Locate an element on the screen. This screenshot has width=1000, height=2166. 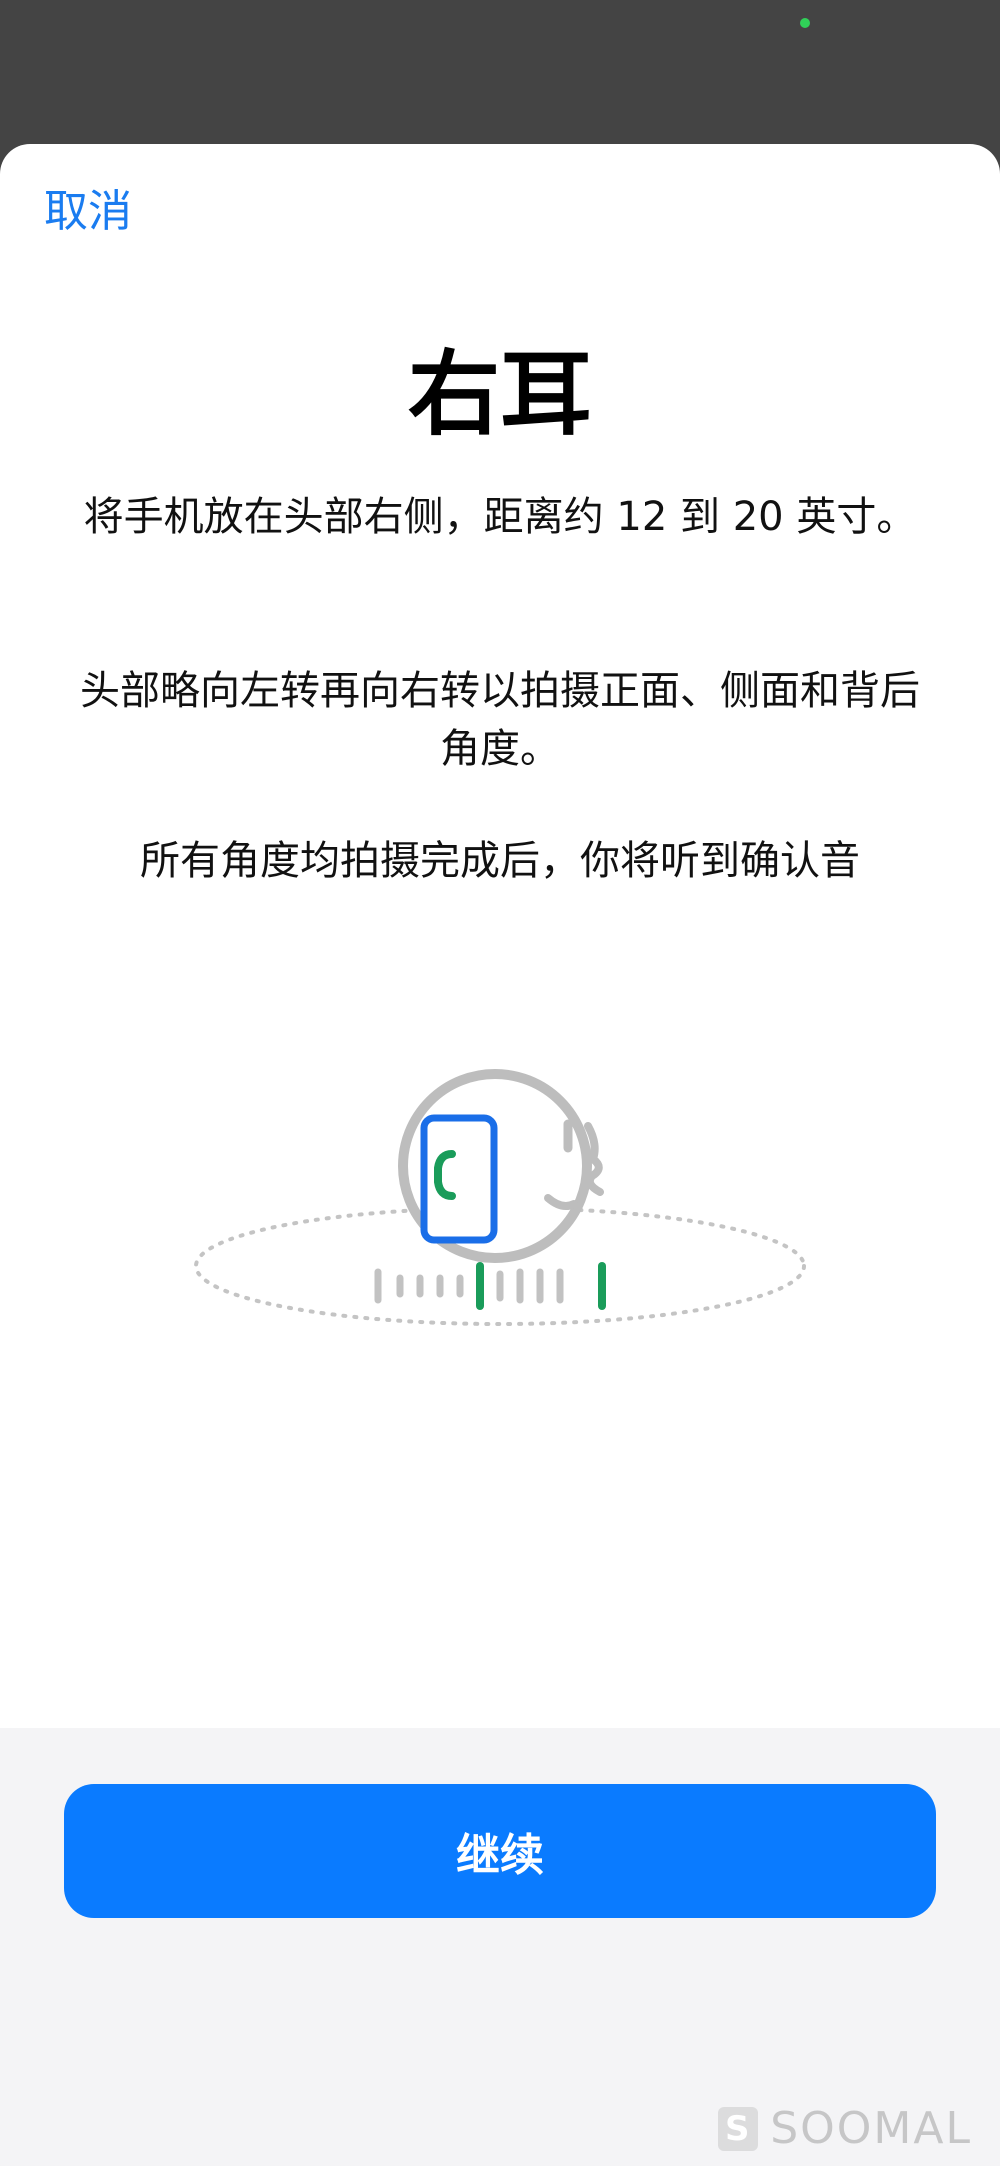
status-indicator-dot is located at coordinates (805, 23).